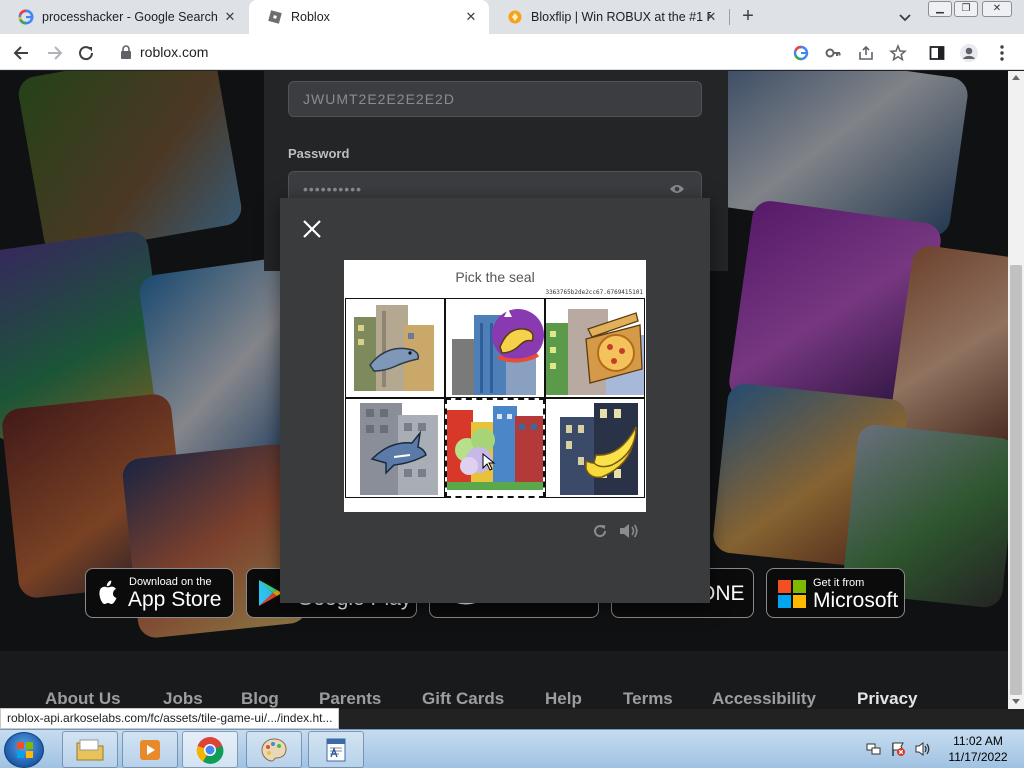 The image size is (1024, 768). What do you see at coordinates (978, 741) in the screenshot?
I see `clock-time: 11:02 AM` at bounding box center [978, 741].